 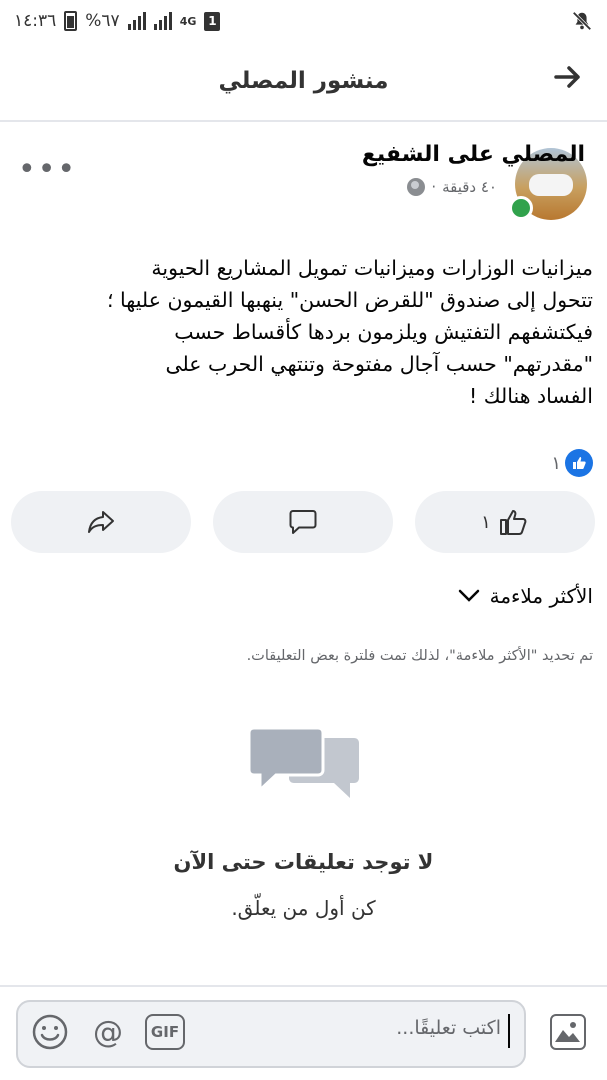 What do you see at coordinates (136, 21) in the screenshot?
I see `signal-icon` at bounding box center [136, 21].